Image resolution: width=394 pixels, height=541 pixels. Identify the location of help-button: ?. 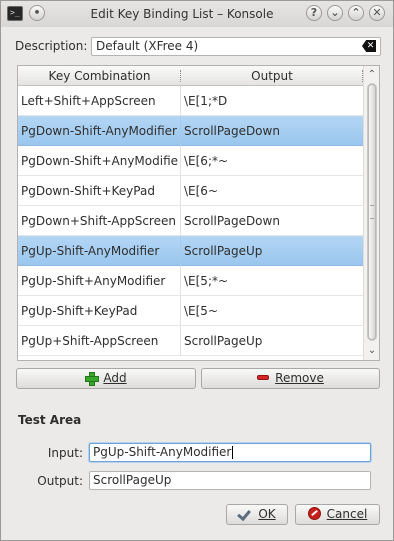
(314, 13).